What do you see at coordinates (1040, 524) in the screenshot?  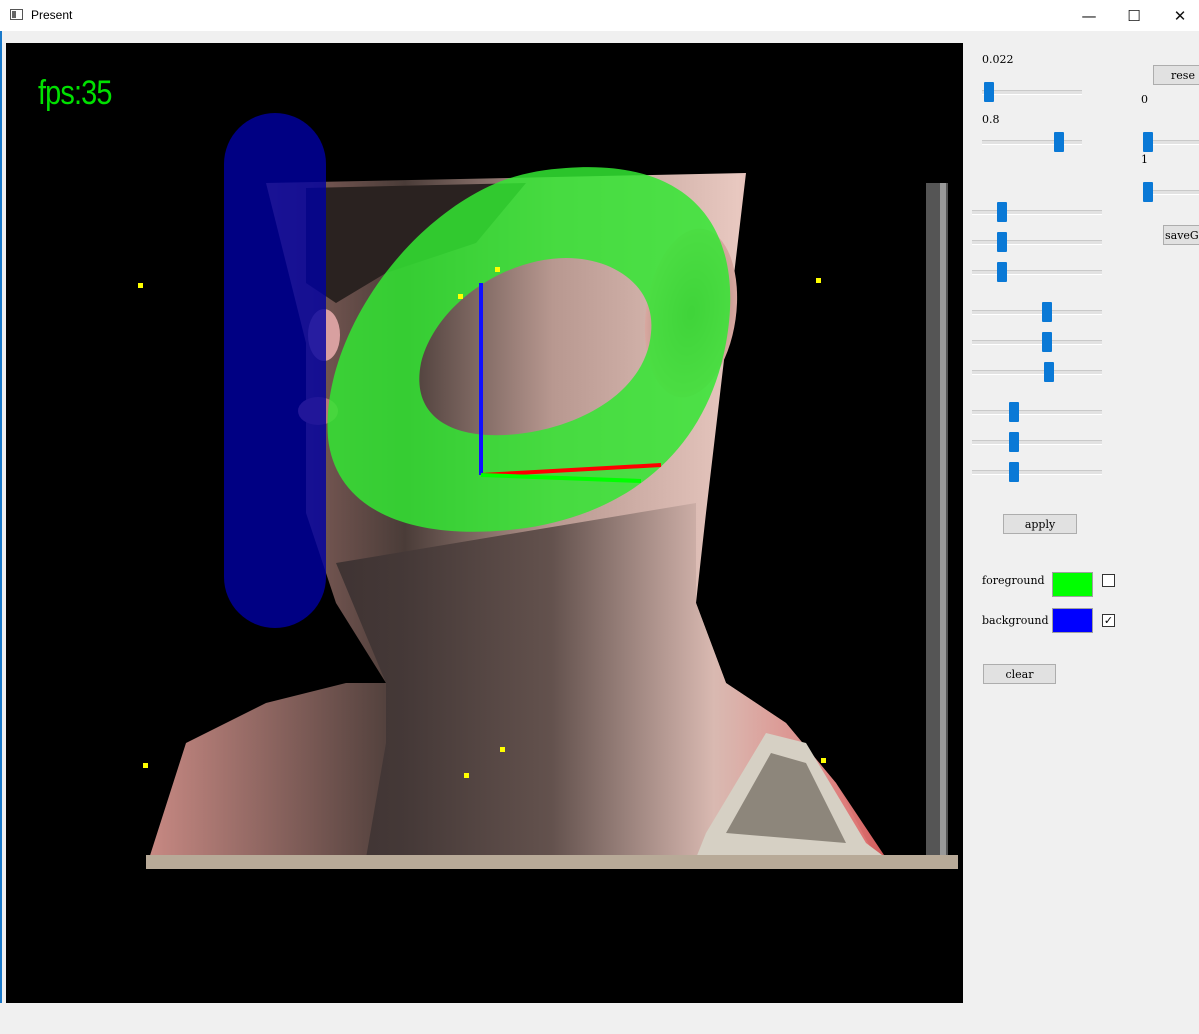 I see `apply-button: apply` at bounding box center [1040, 524].